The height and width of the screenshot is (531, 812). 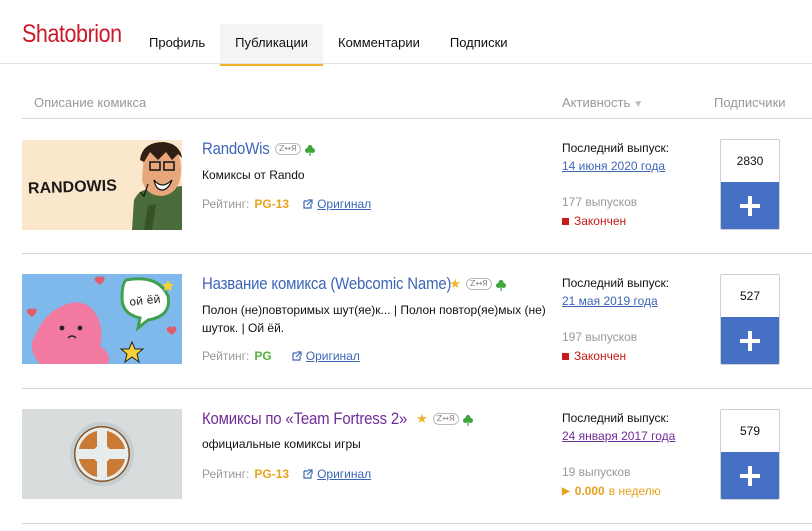 I want to click on comic-title: Комиксы по «Team Fortress 2», so click(x=304, y=419).